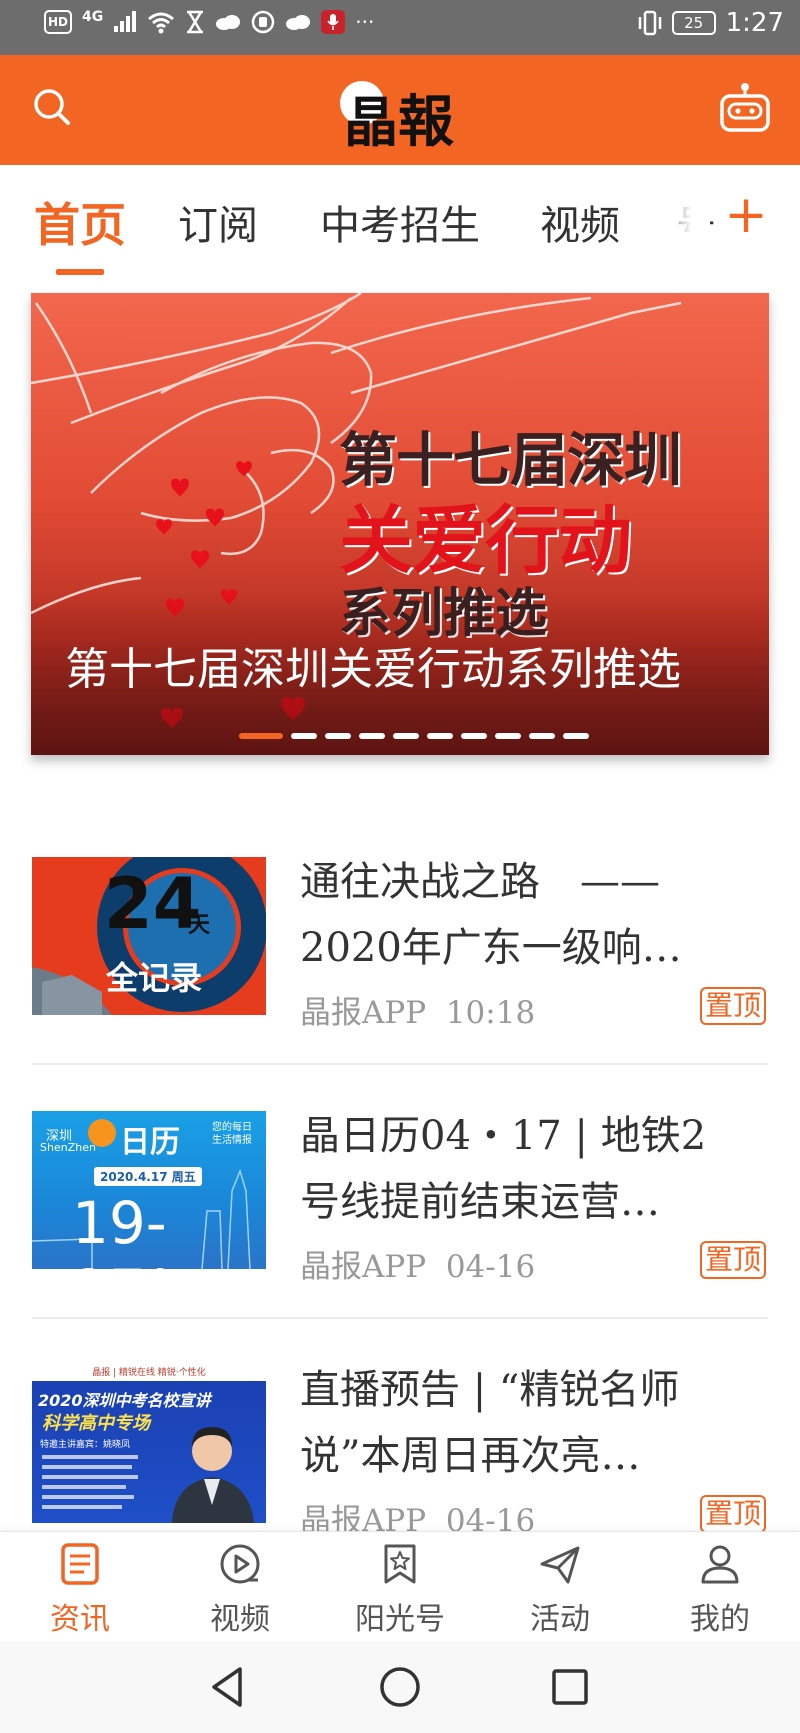 Image resolution: width=800 pixels, height=1733 pixels. I want to click on news-time: 04-16, so click(490, 1267).